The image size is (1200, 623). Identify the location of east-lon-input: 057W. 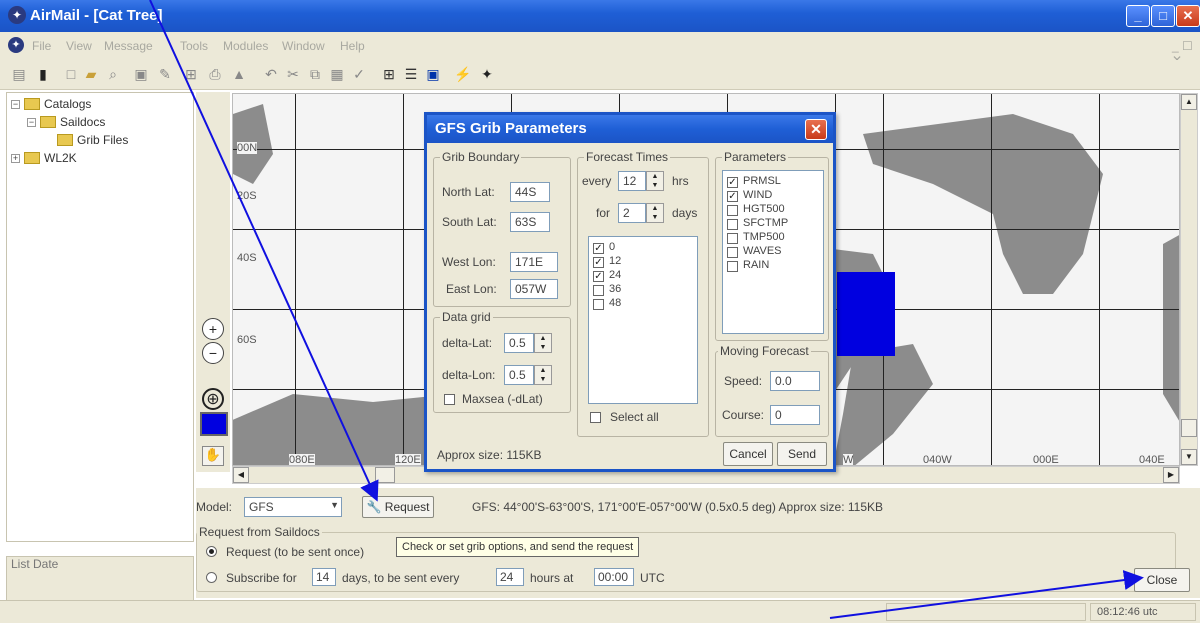
(534, 289).